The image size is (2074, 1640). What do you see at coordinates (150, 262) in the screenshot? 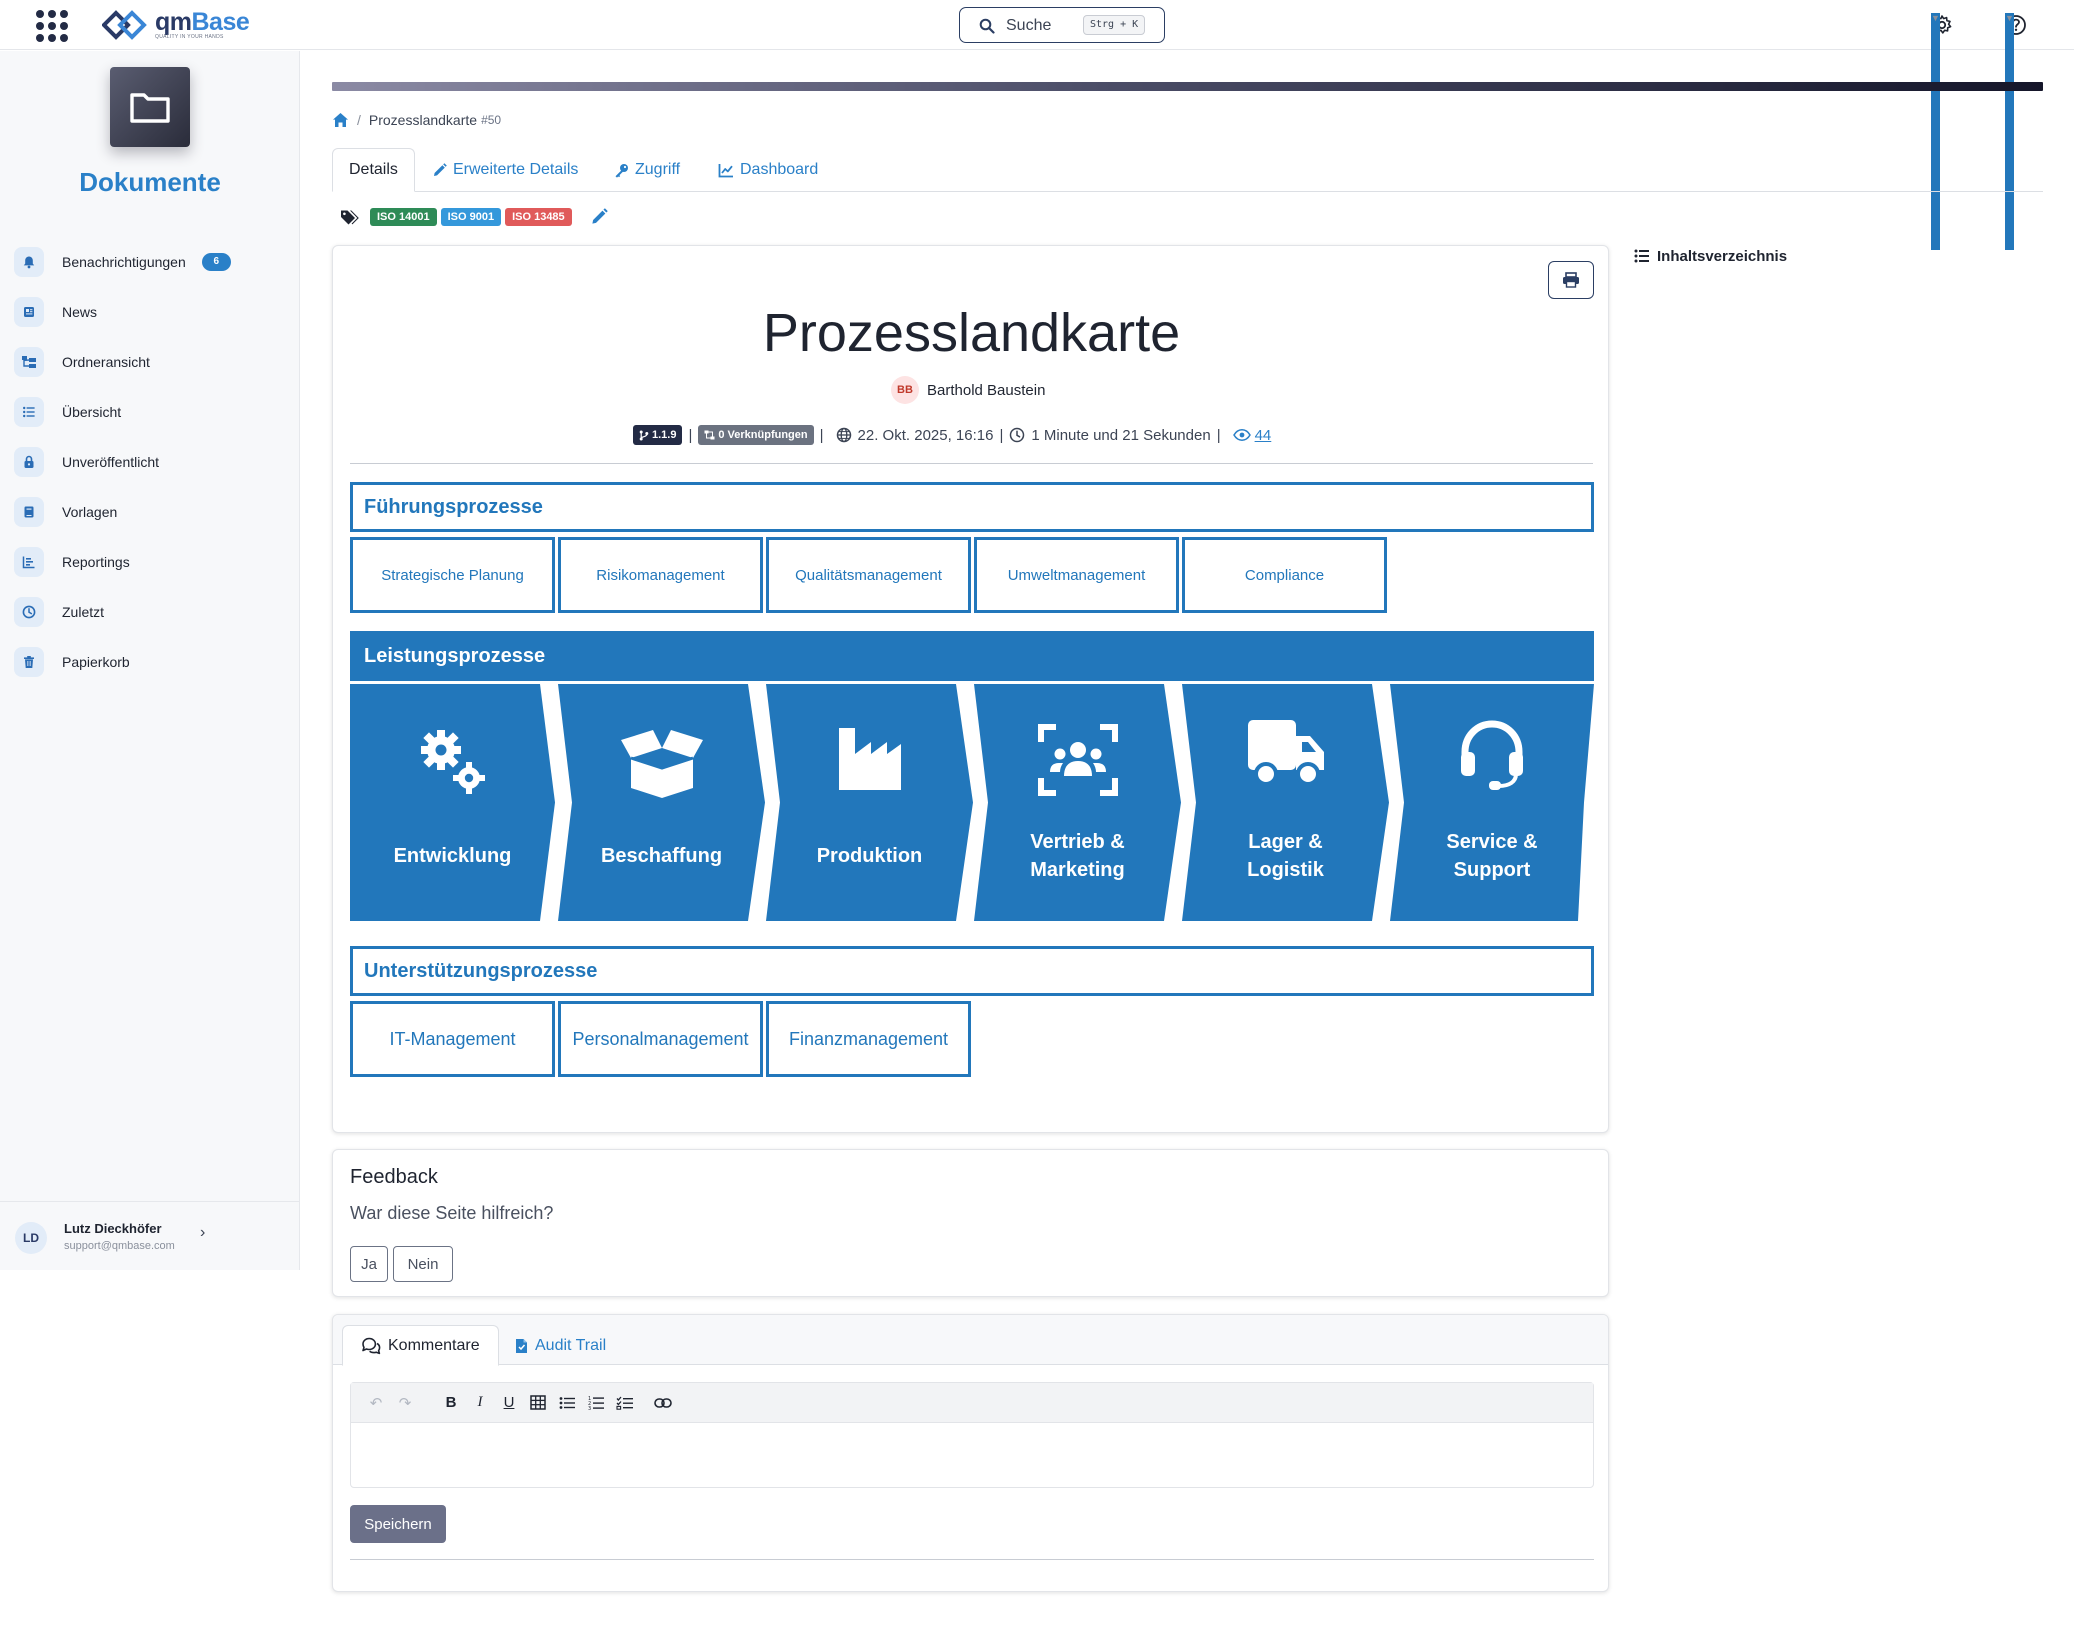
I see `sidebar-item-benachrichtigungen: Benachrichtigungen 6` at bounding box center [150, 262].